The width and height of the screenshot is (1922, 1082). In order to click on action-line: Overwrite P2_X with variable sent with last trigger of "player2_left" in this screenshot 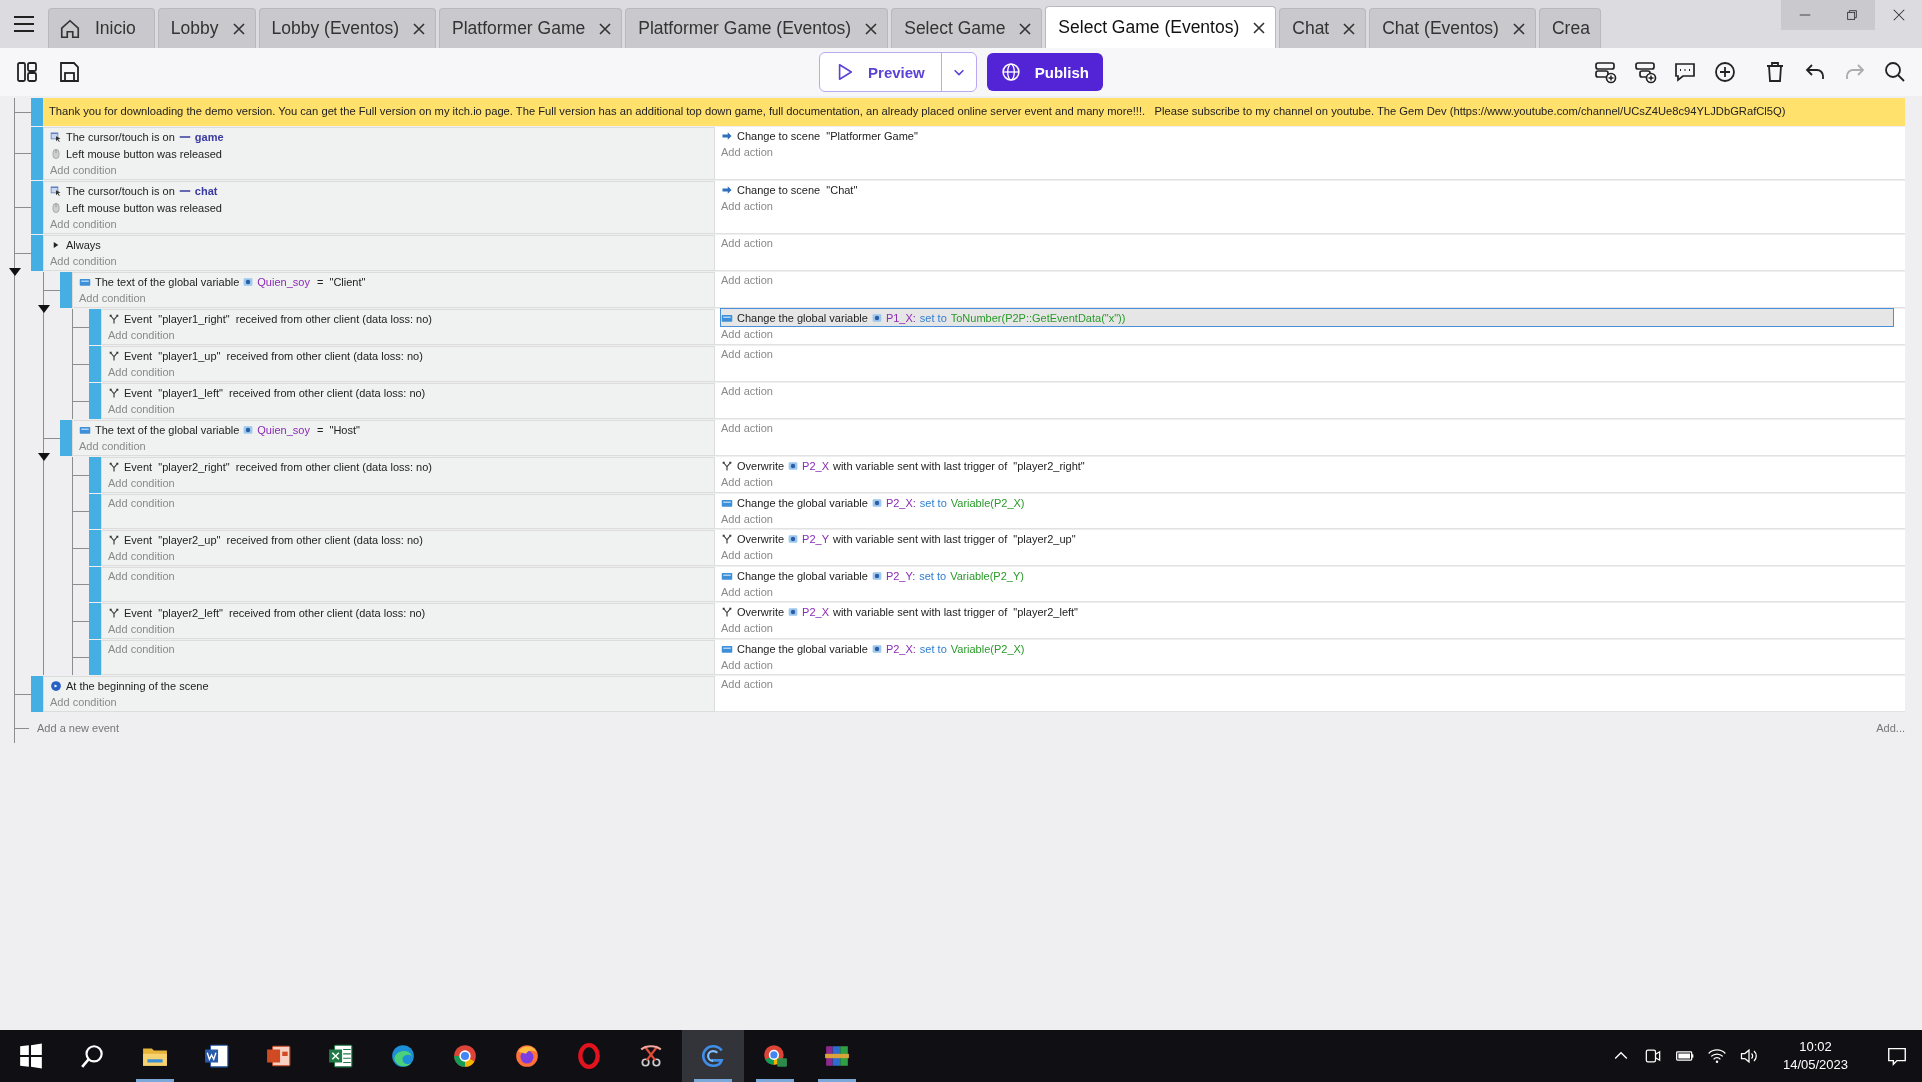, I will do `click(1310, 611)`.